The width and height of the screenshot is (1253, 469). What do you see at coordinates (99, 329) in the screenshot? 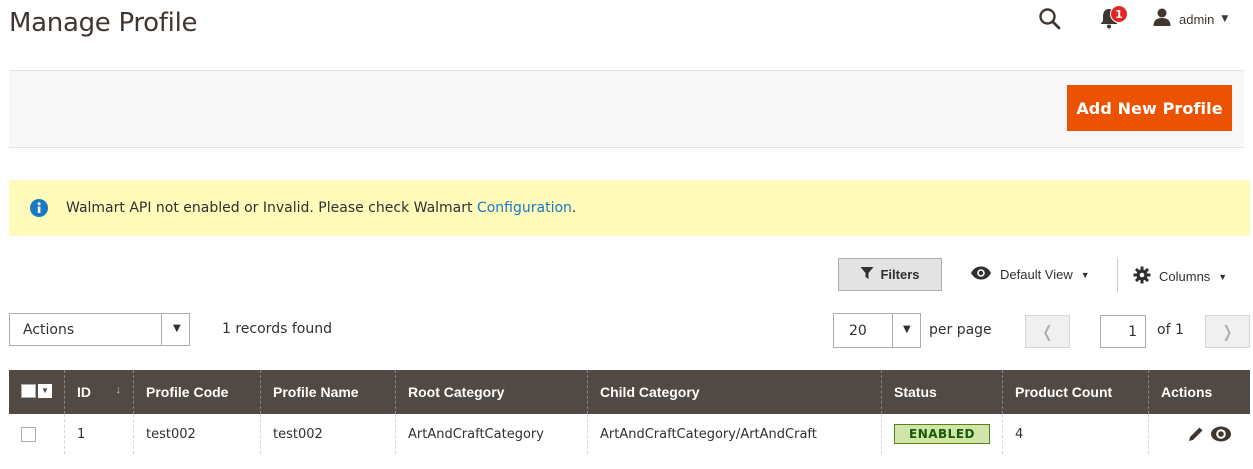
I see `mass-actions-select: Actions ▼` at bounding box center [99, 329].